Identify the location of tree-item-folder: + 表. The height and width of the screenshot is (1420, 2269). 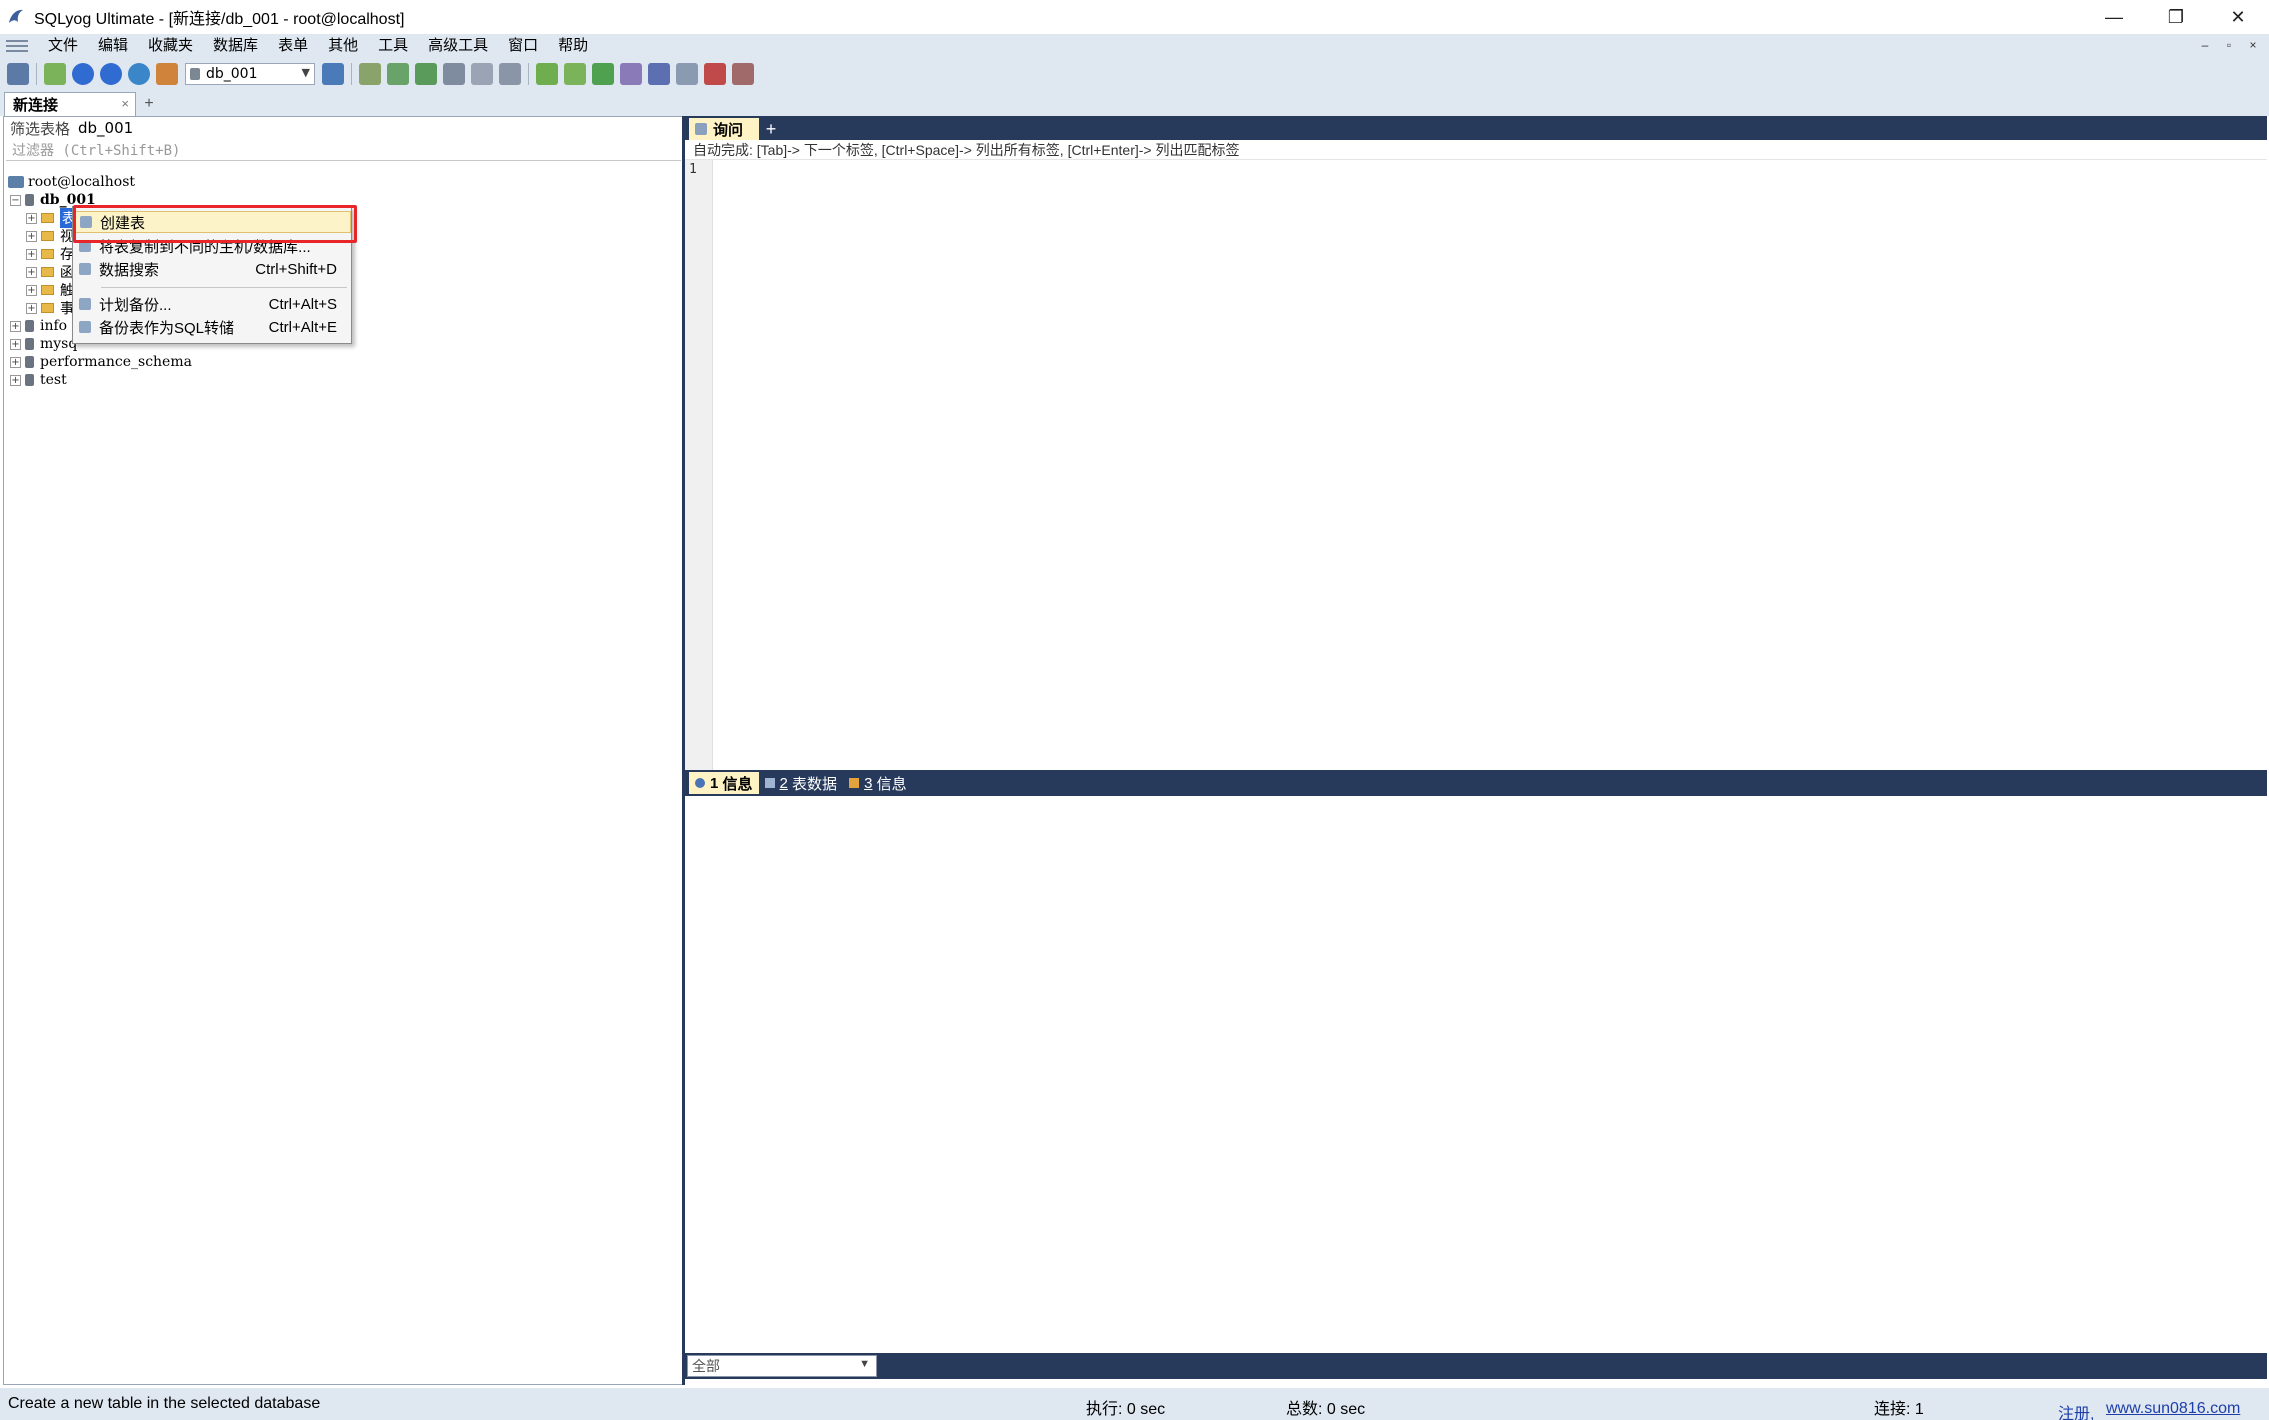
(52, 218).